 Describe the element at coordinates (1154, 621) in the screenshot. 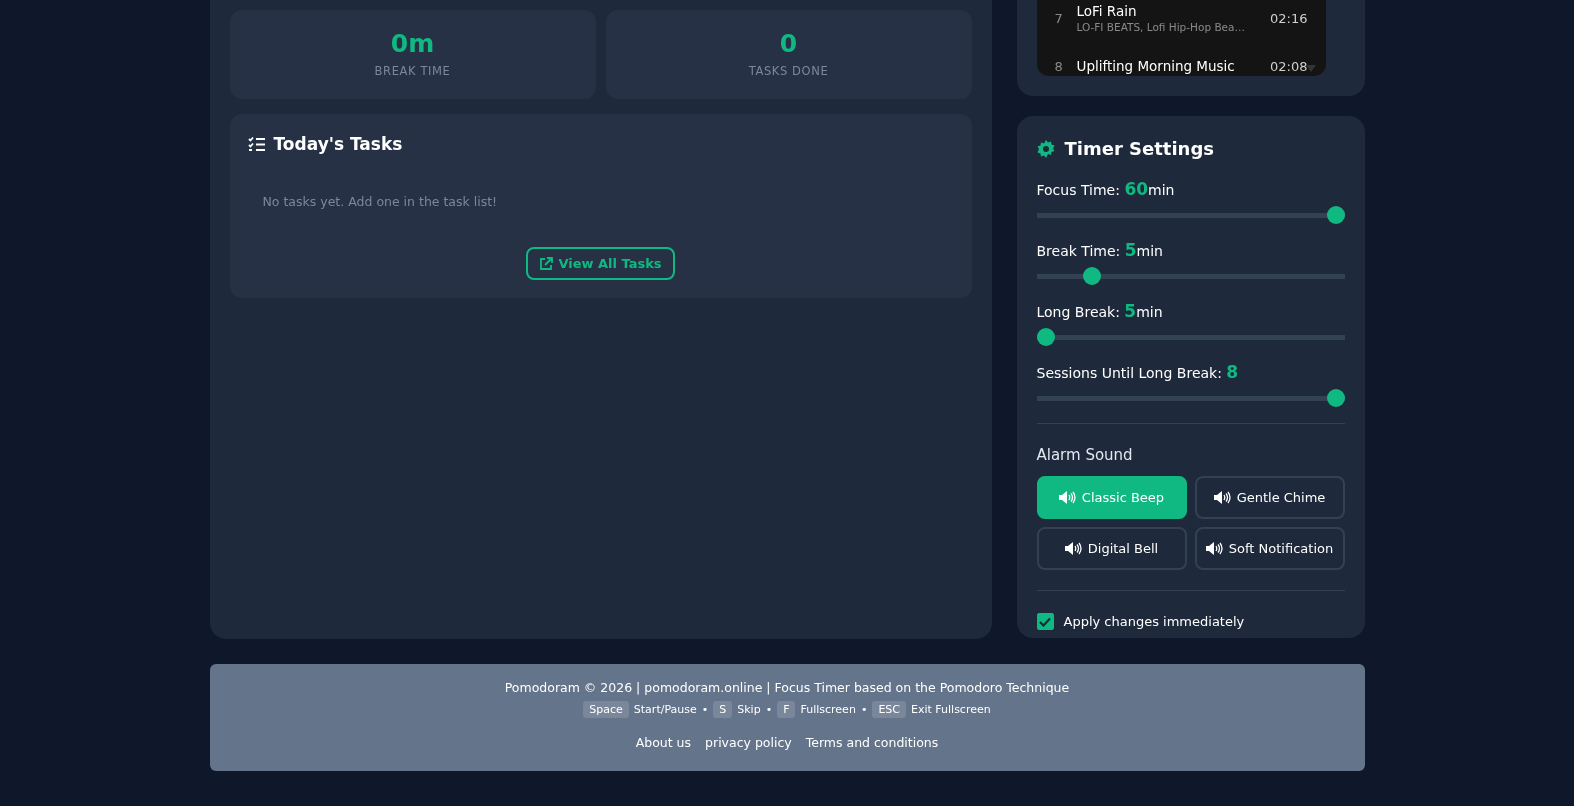

I see `checkbox-label: Apply changes immediately` at that location.